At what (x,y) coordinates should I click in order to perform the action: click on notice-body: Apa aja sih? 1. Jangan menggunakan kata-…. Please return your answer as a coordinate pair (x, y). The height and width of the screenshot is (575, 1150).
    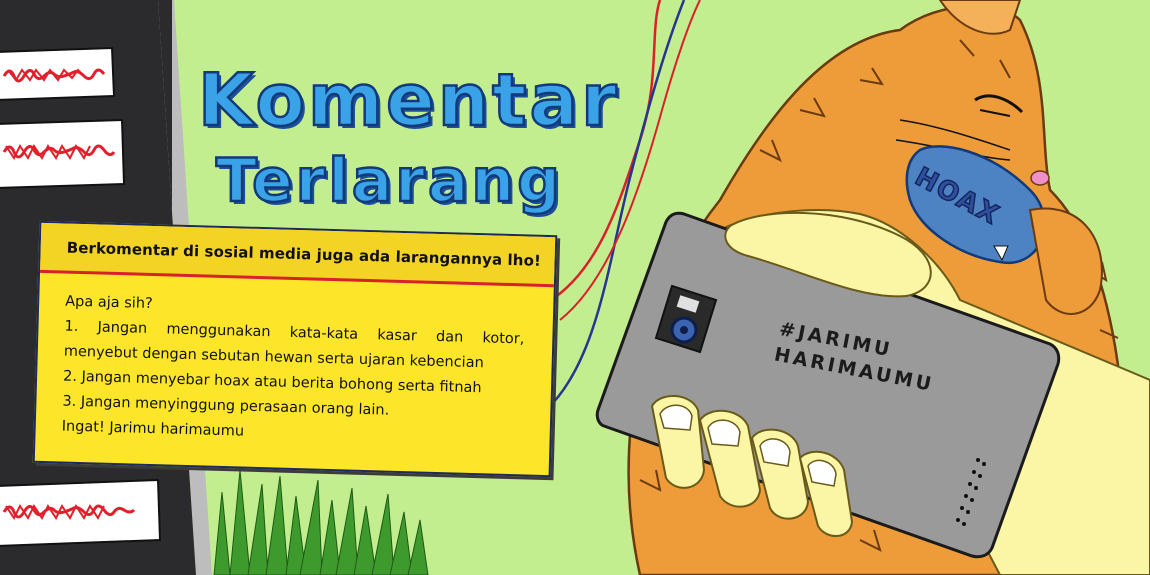
    Looking at the image, I should click on (293, 371).